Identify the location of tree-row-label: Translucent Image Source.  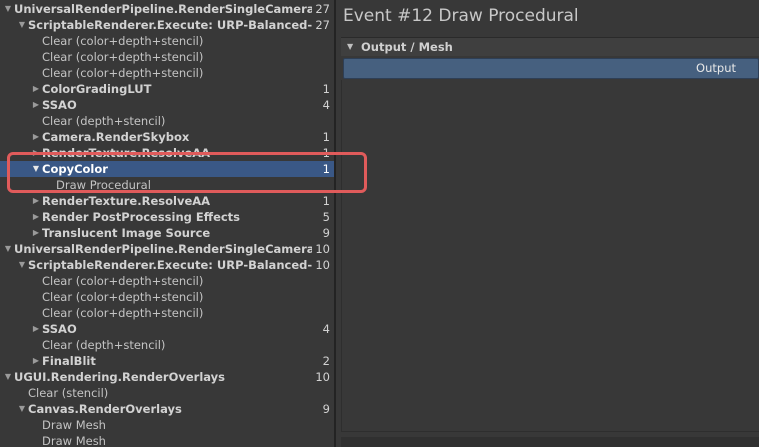
(126, 233).